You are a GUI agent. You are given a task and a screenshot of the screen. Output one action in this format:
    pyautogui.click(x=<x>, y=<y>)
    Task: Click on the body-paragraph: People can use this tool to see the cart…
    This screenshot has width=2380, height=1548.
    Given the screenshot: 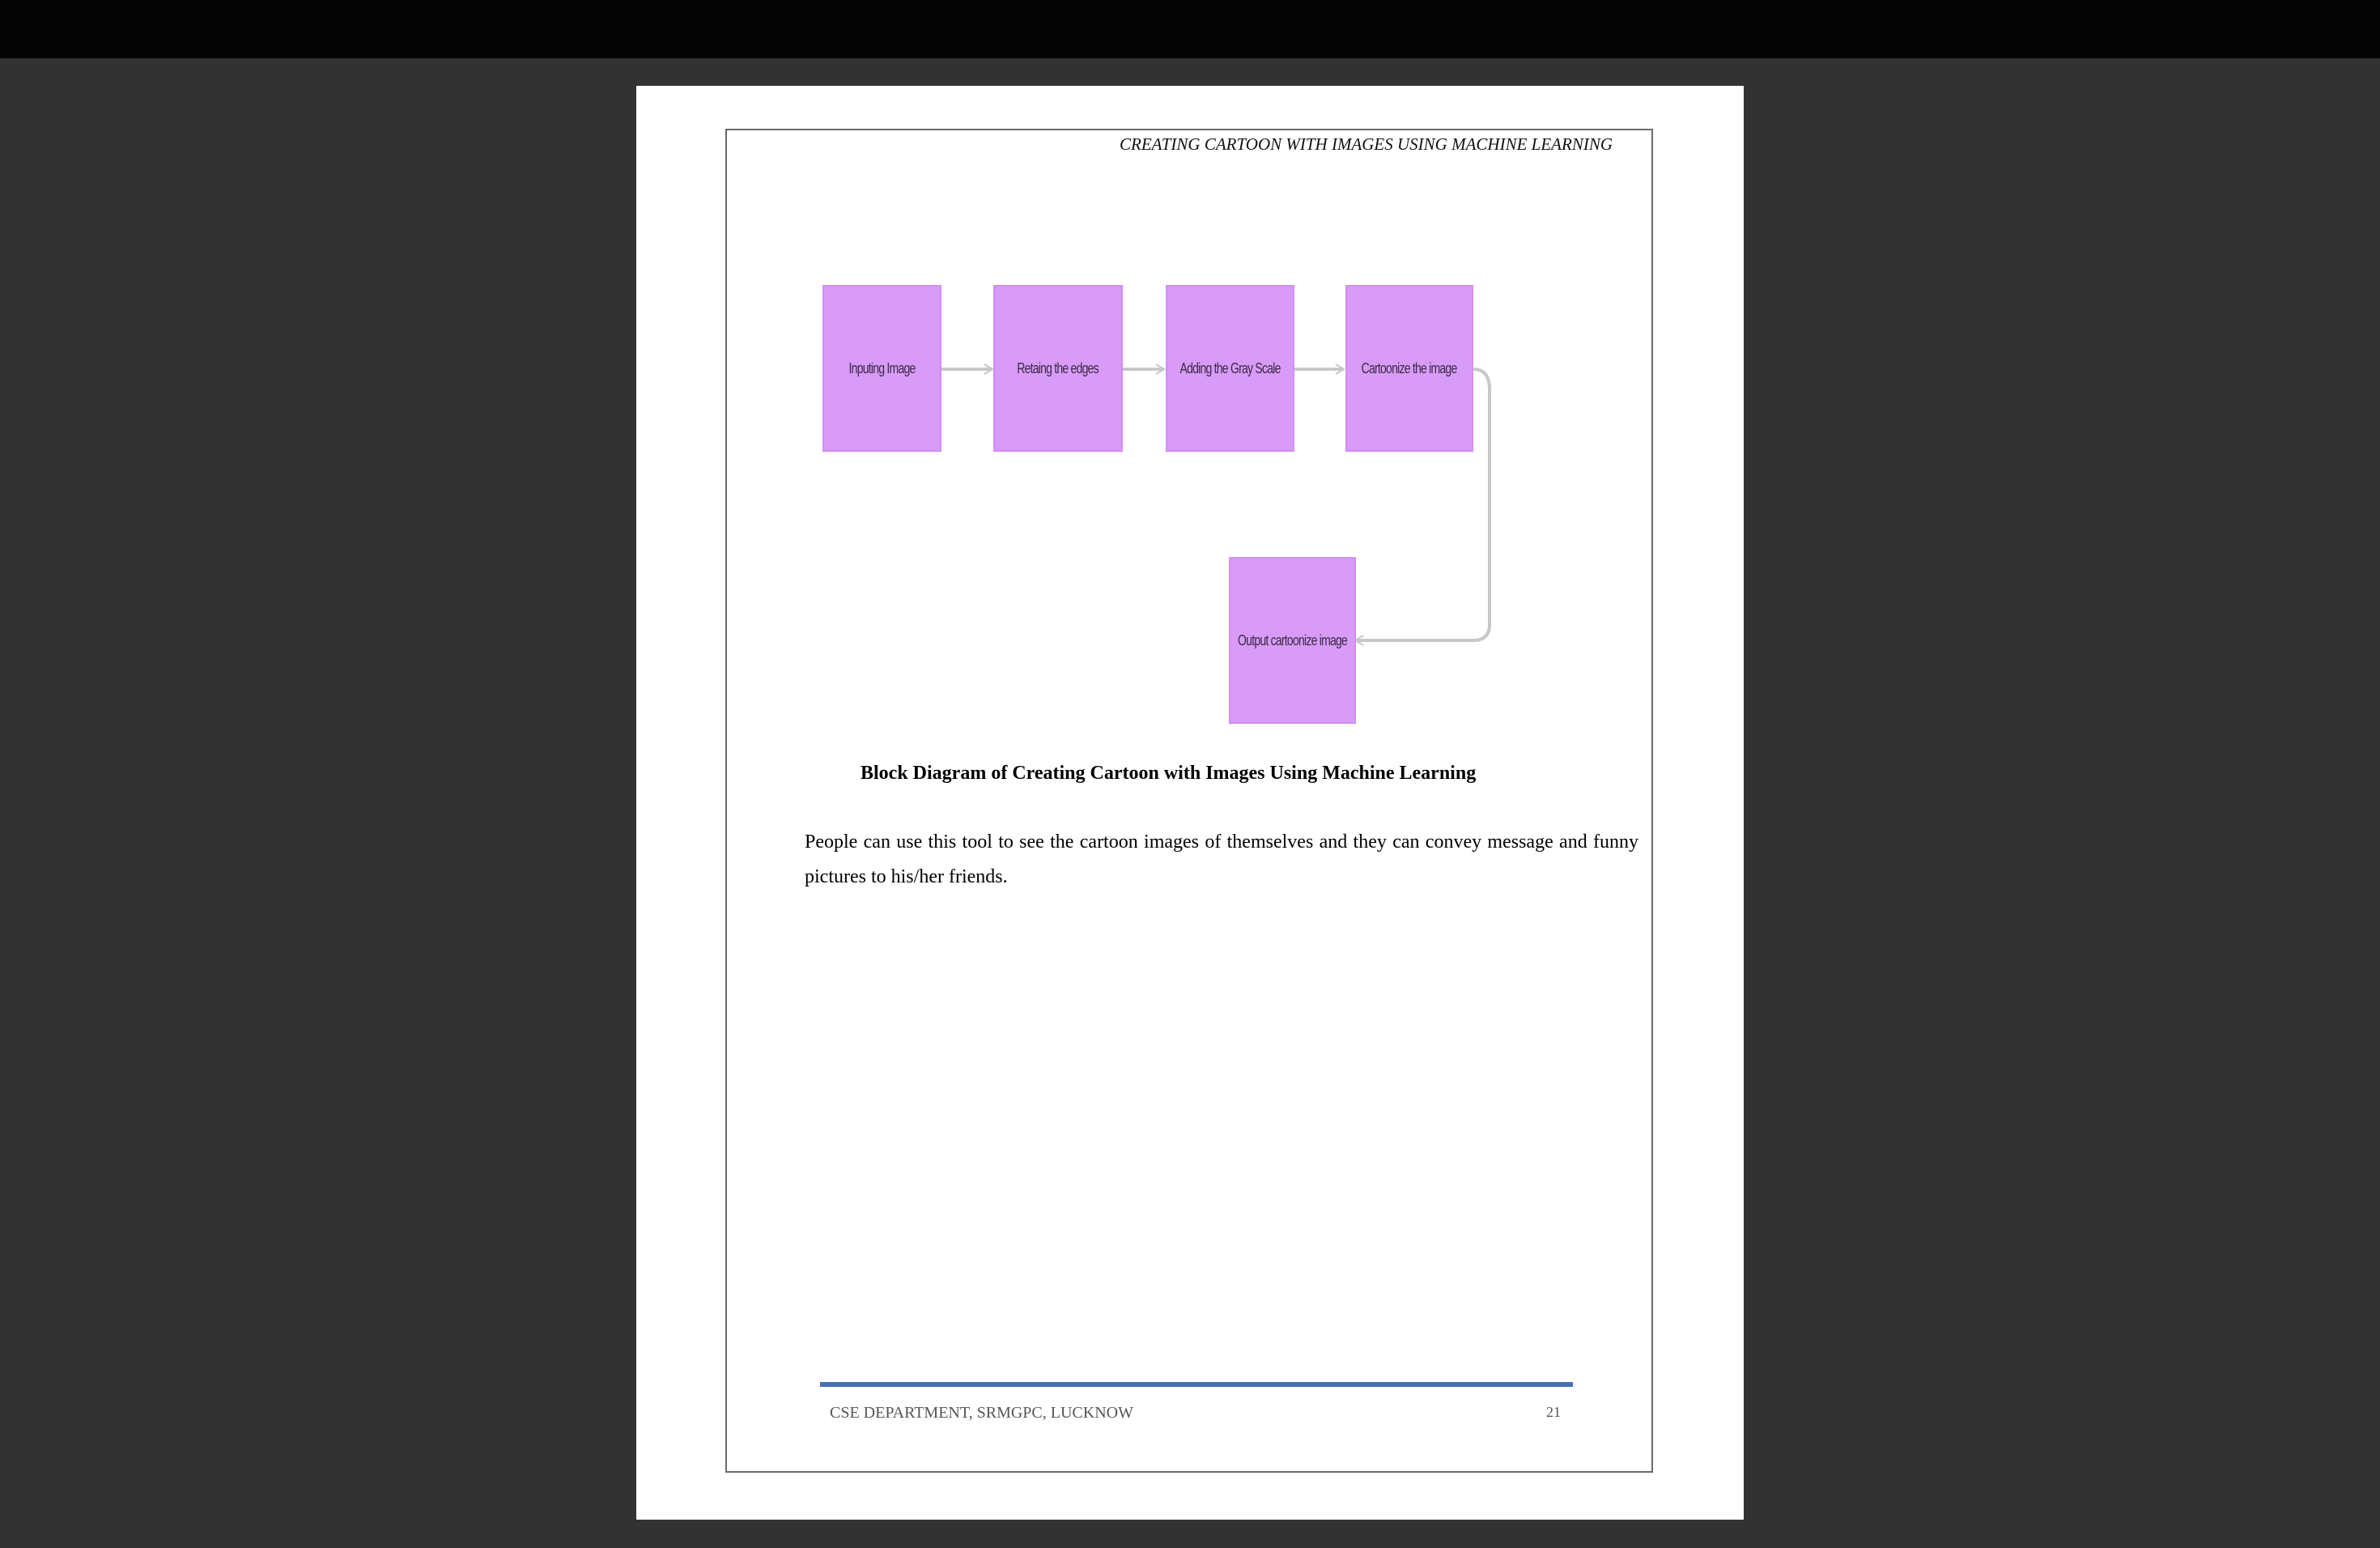 What is the action you would take?
    pyautogui.click(x=1221, y=859)
    